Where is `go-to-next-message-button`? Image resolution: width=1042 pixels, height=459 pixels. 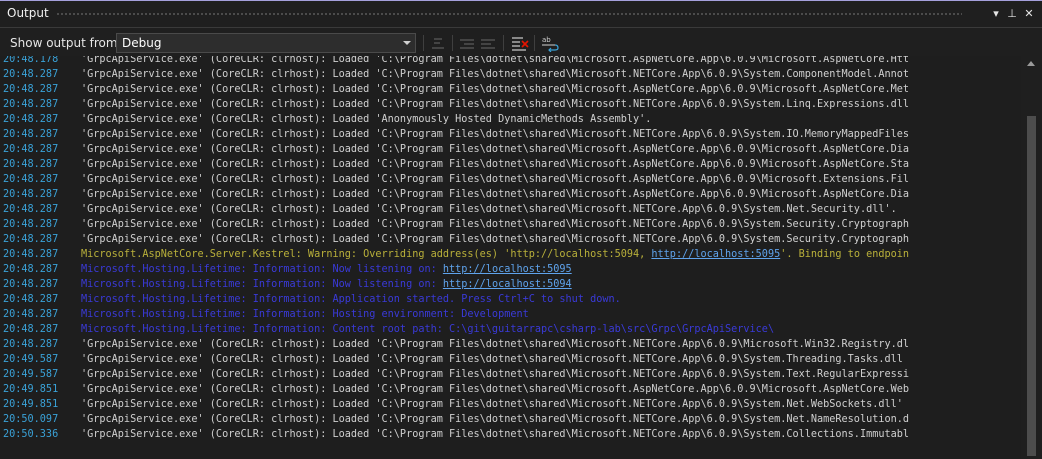 go-to-next-message-button is located at coordinates (488, 43).